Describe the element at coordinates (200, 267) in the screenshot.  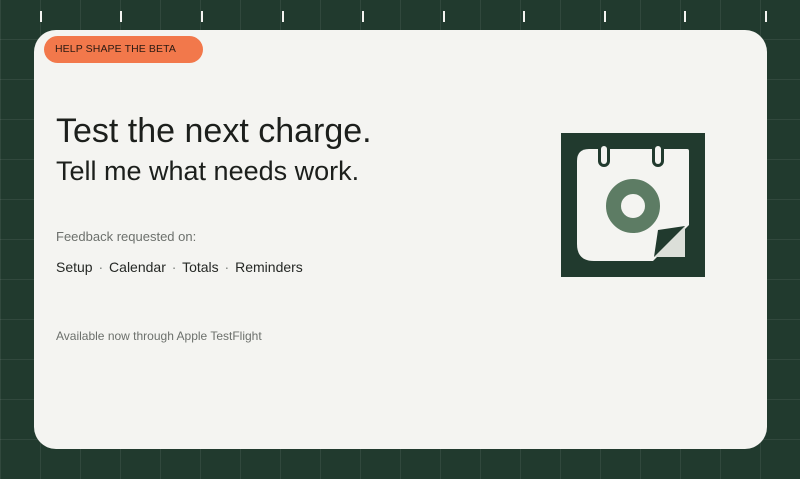
I see `topic-totals: Totals` at that location.